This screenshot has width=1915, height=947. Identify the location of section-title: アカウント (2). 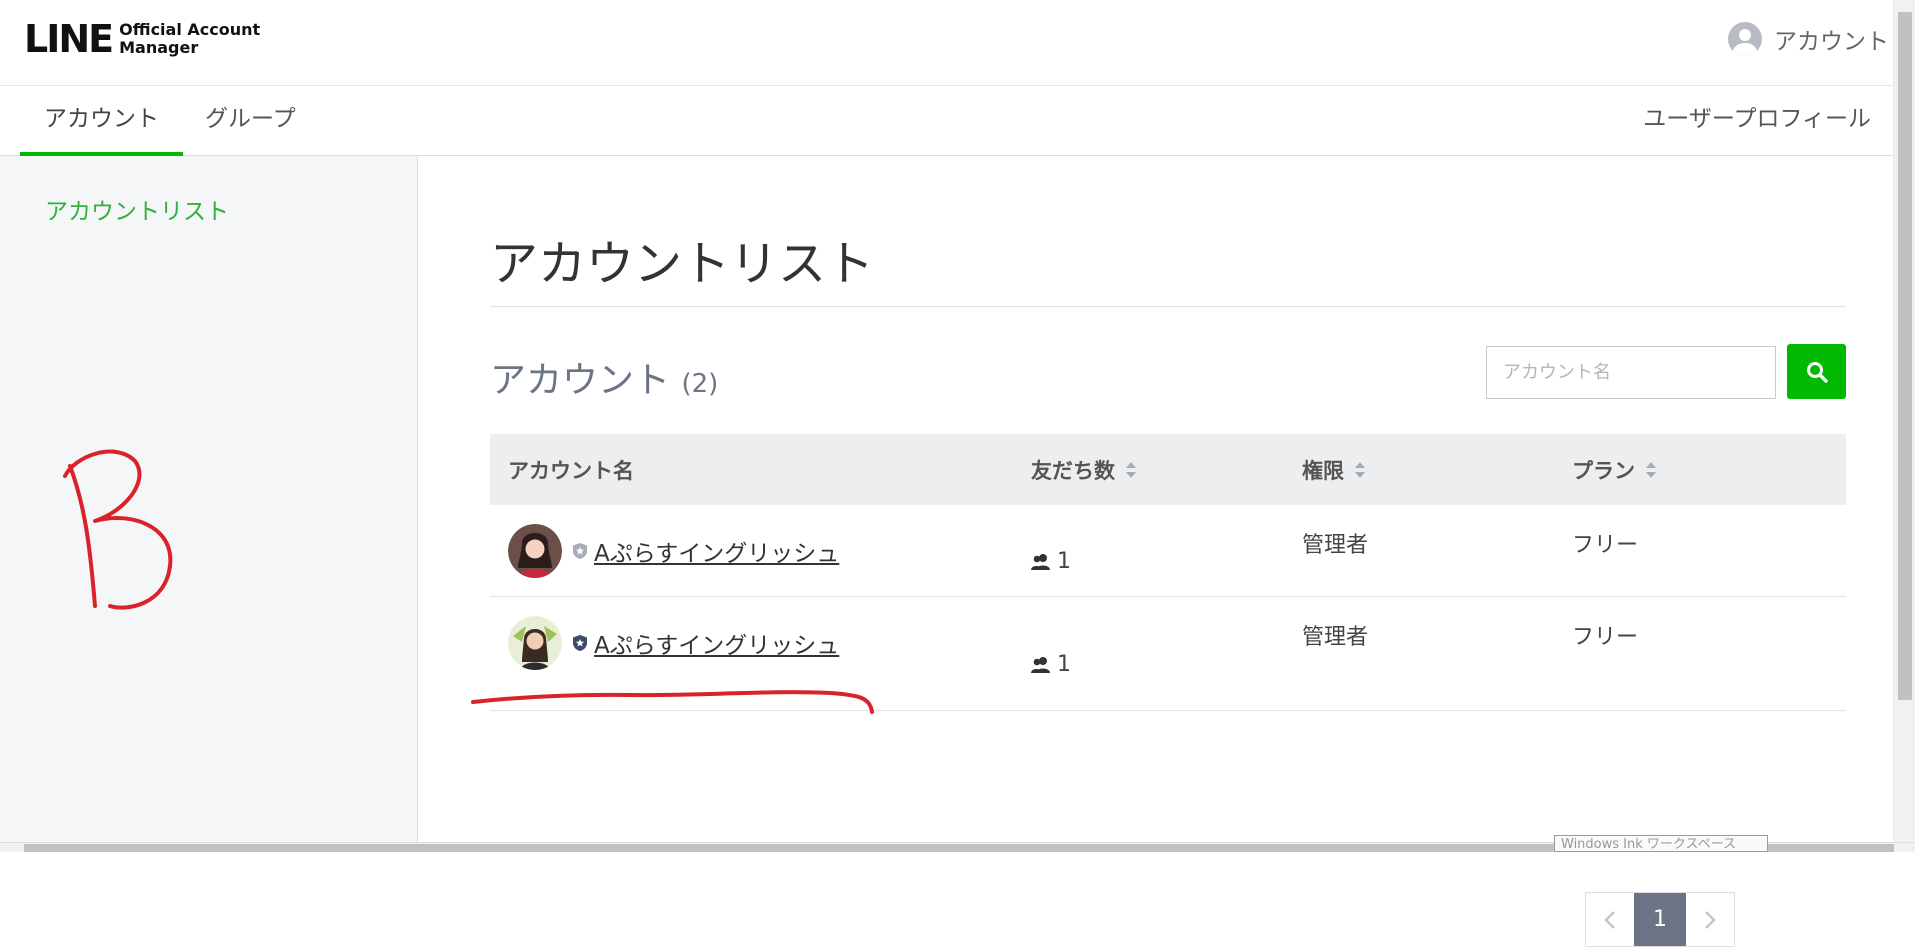
(604, 377).